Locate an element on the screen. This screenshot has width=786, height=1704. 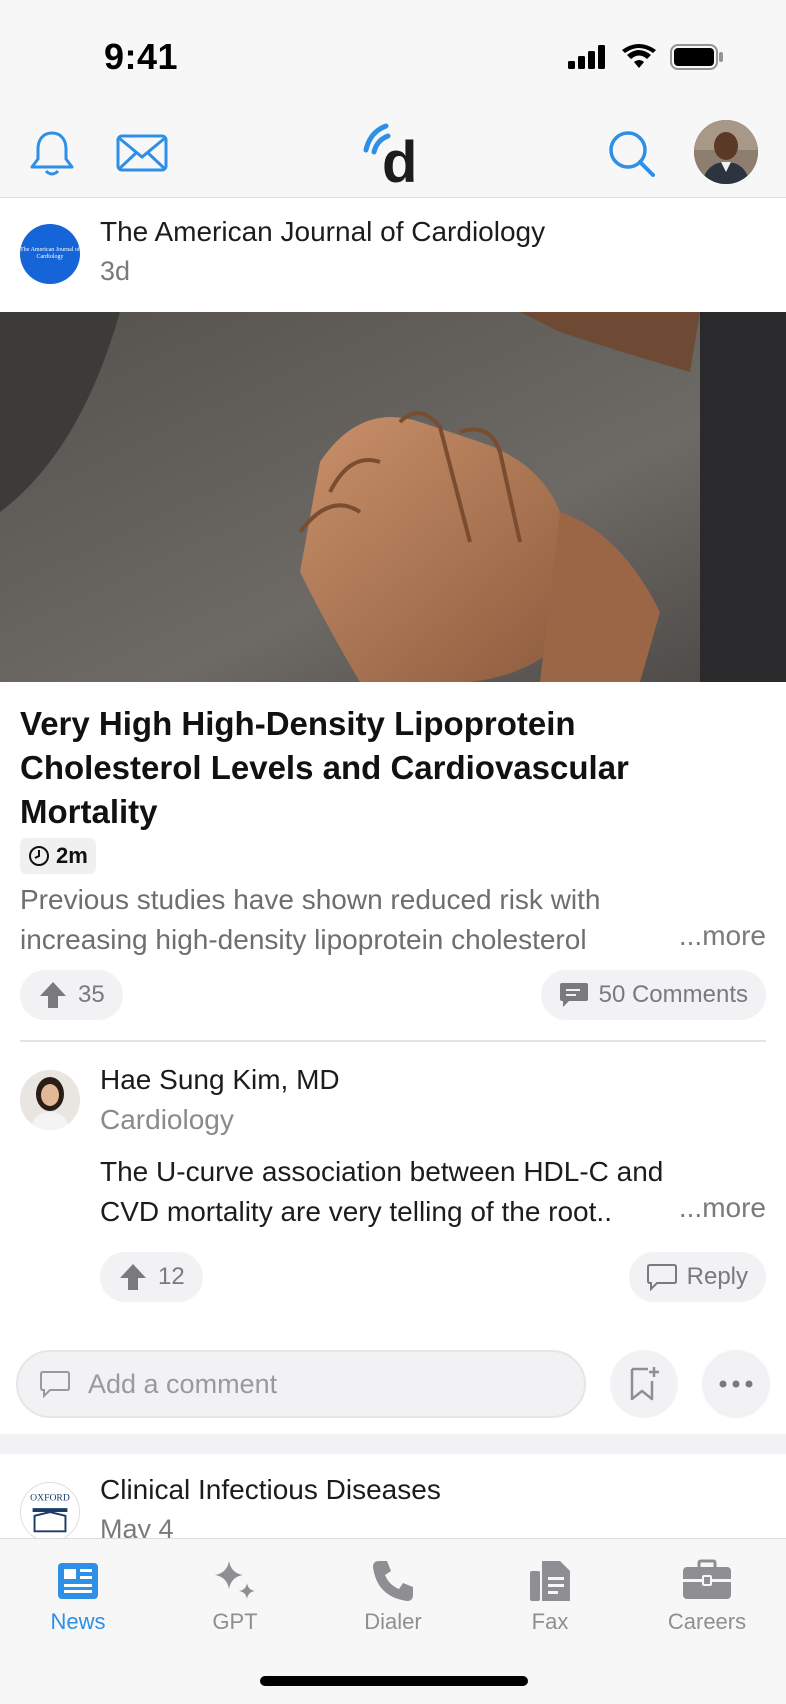
comments-count-label: 50 Comments is located at coordinates (673, 994).